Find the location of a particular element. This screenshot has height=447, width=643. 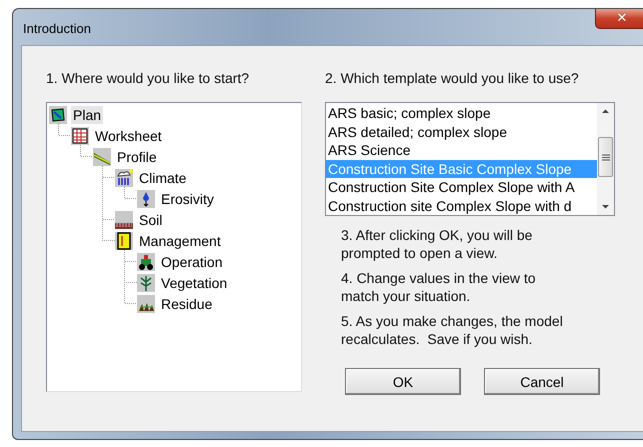

list-item: ARS detailed; complex slope is located at coordinates (461, 131).